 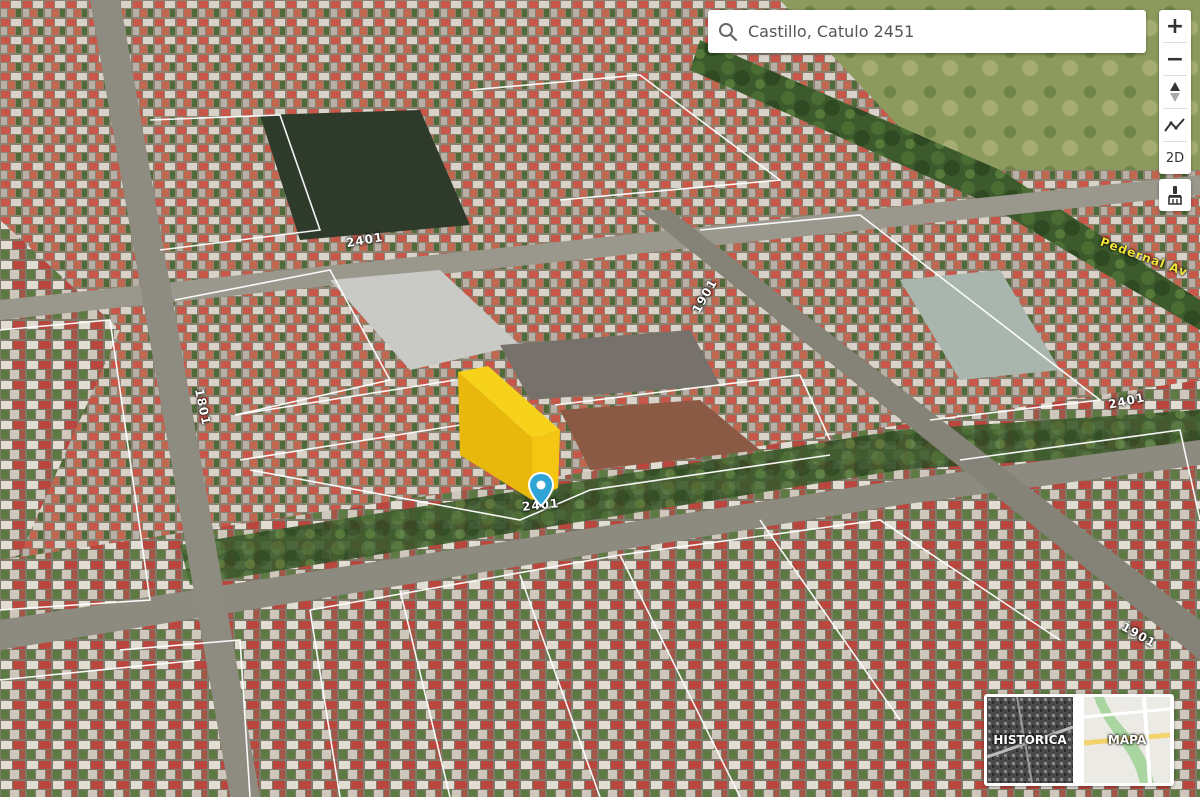 I want to click on clear-button, so click(x=1175, y=195).